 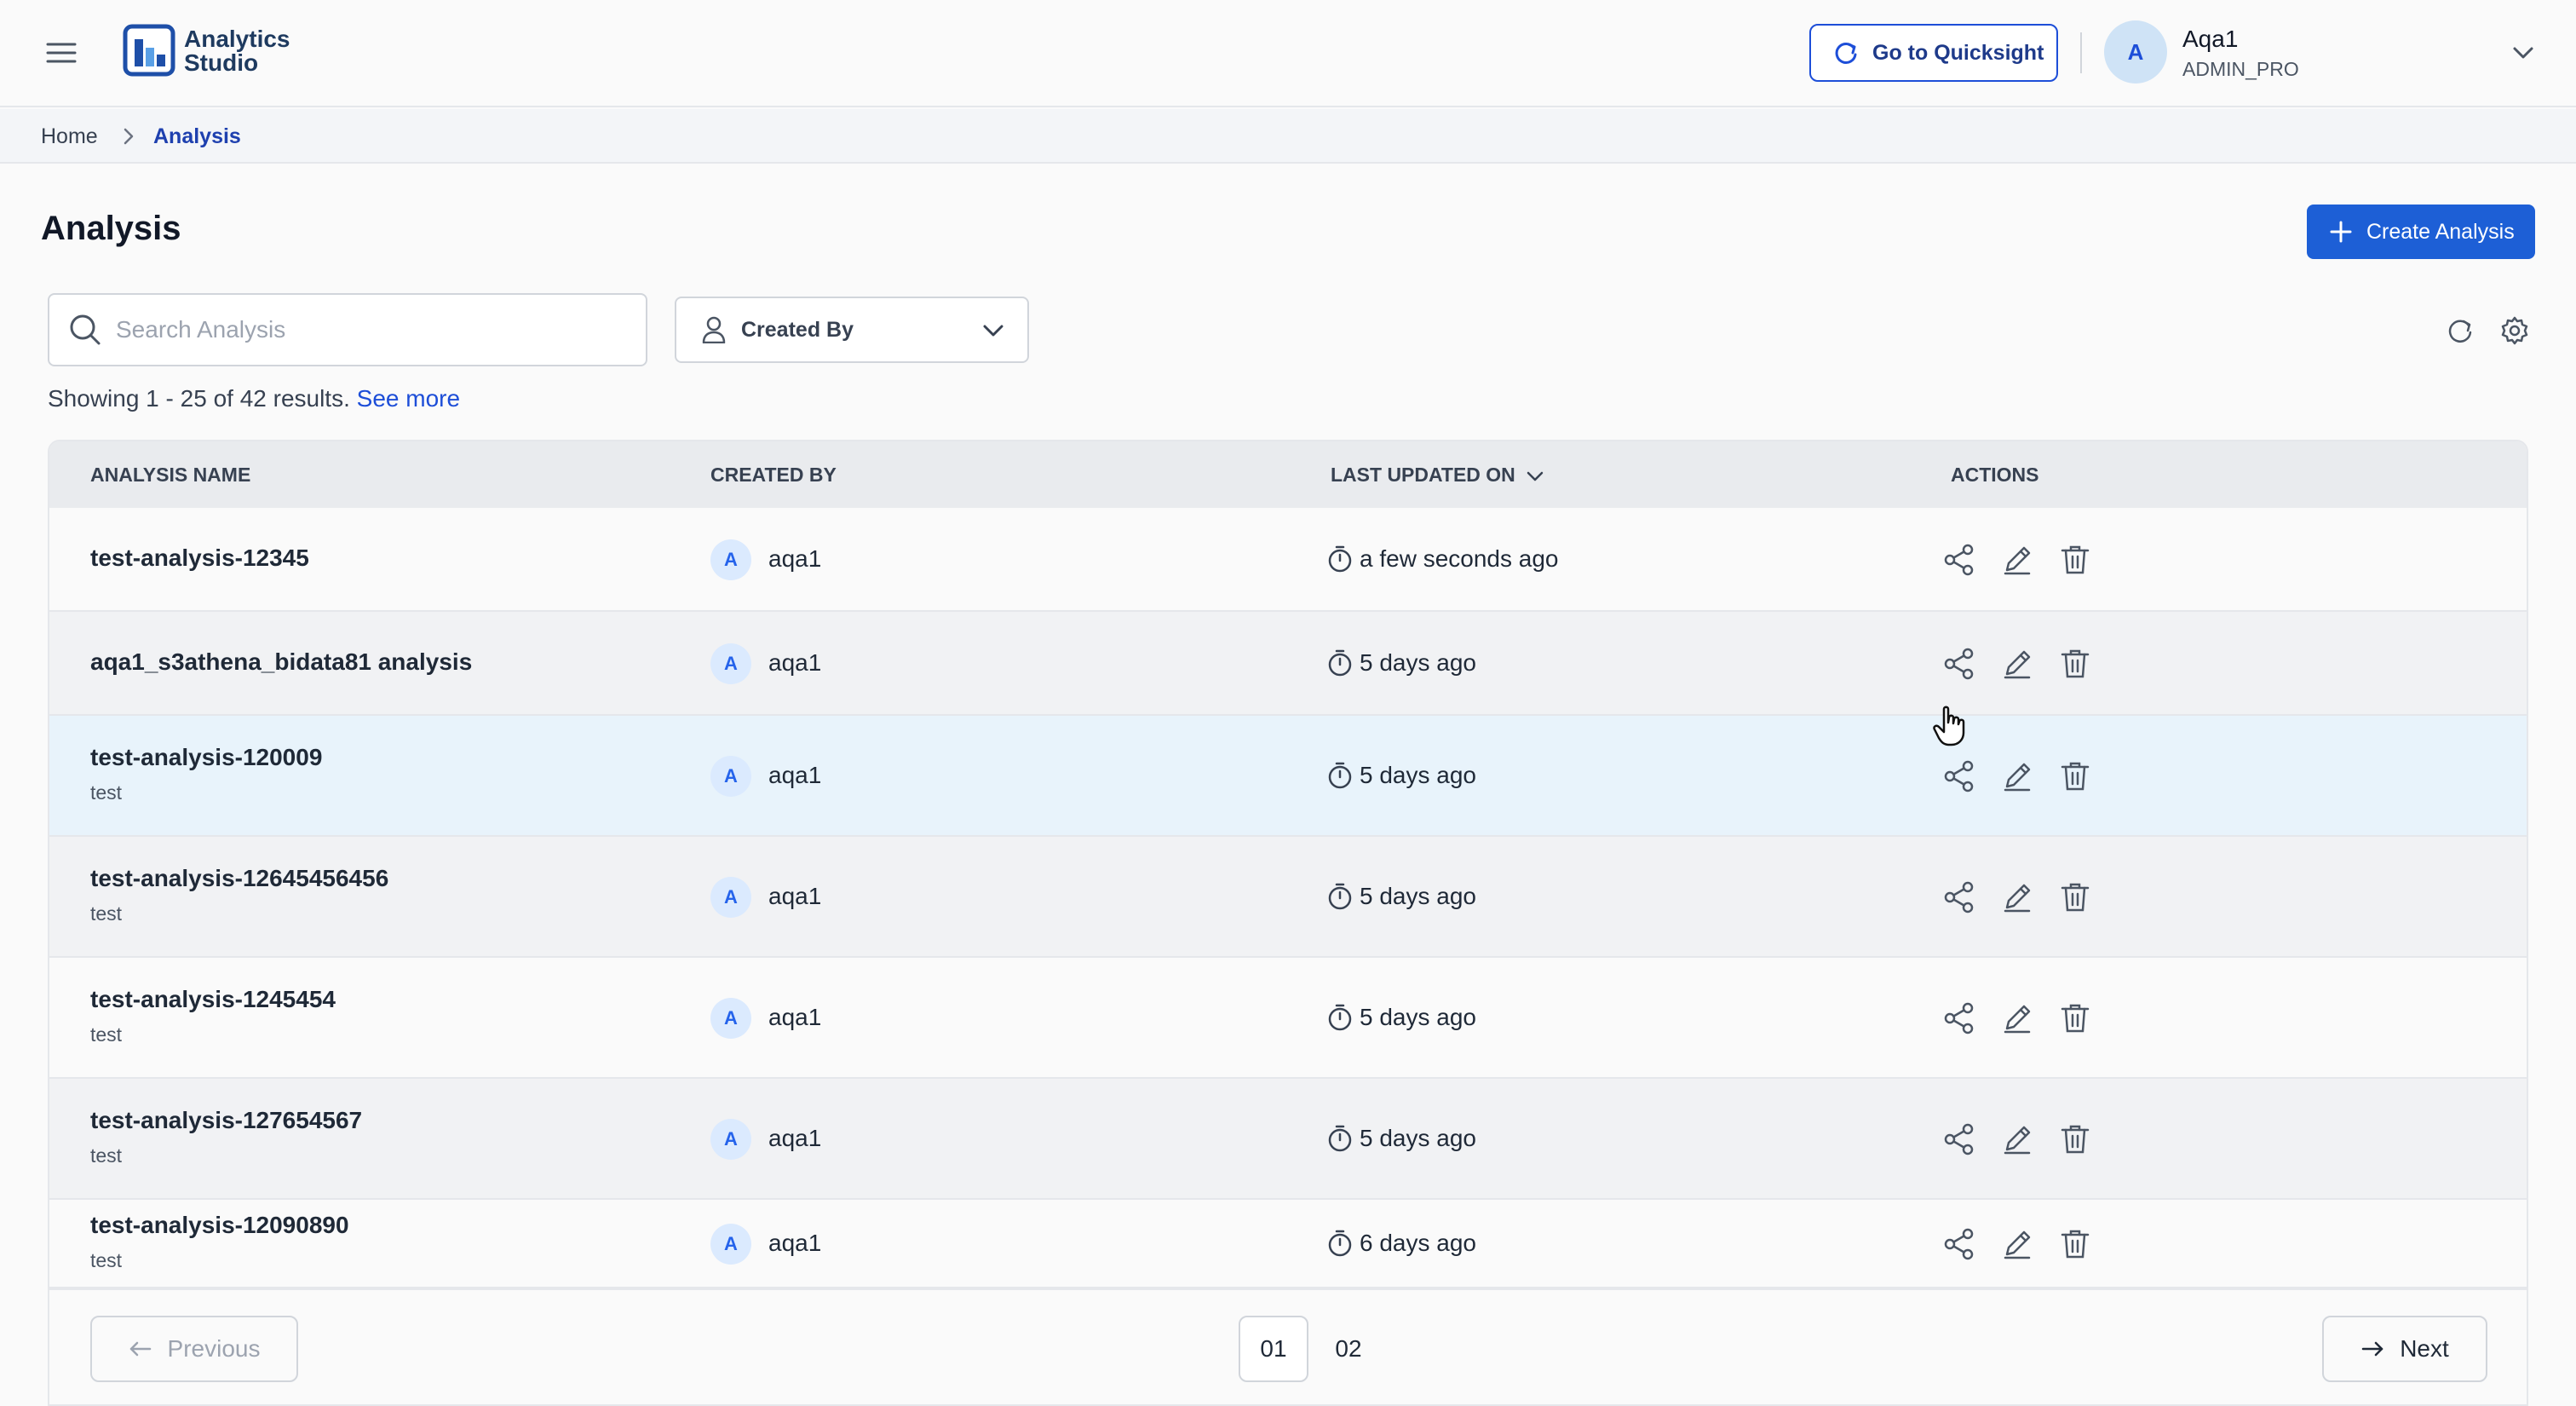 I want to click on chevron-right-icon, so click(x=128, y=136).